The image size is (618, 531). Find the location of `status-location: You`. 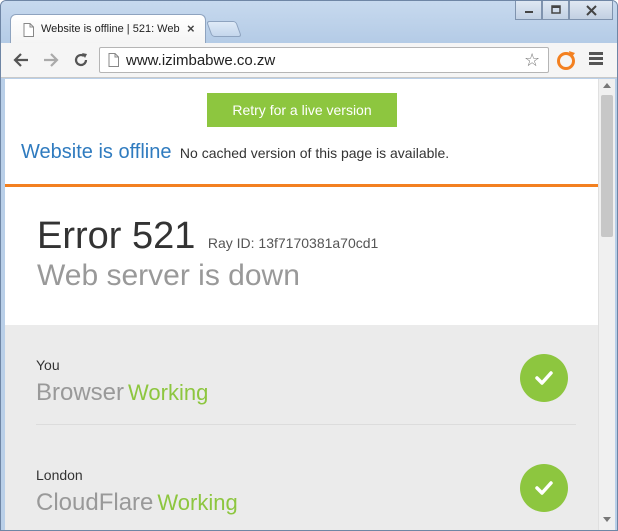

status-location: You is located at coordinates (48, 365).